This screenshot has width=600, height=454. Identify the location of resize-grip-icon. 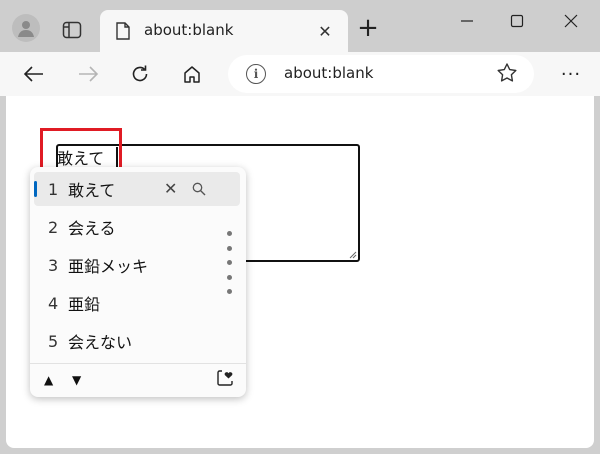
(353, 255).